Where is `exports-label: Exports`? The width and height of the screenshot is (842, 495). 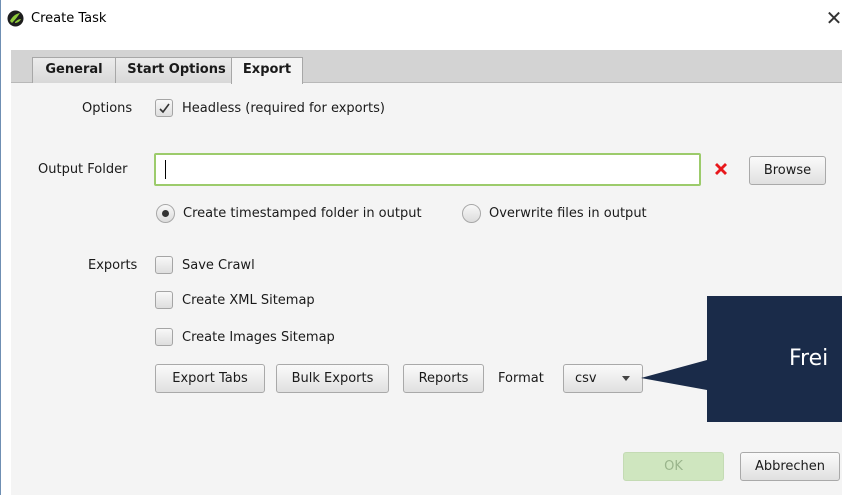 exports-label: Exports is located at coordinates (113, 265).